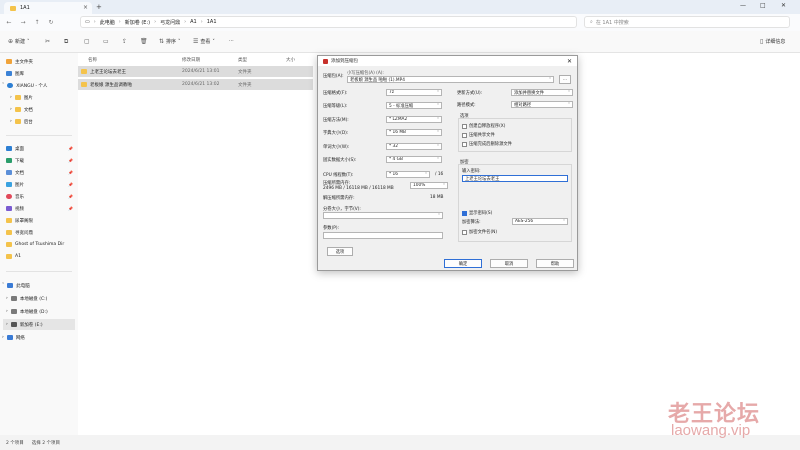  What do you see at coordinates (408, 174) in the screenshot?
I see `cpu-select: * 16 ˅` at bounding box center [408, 174].